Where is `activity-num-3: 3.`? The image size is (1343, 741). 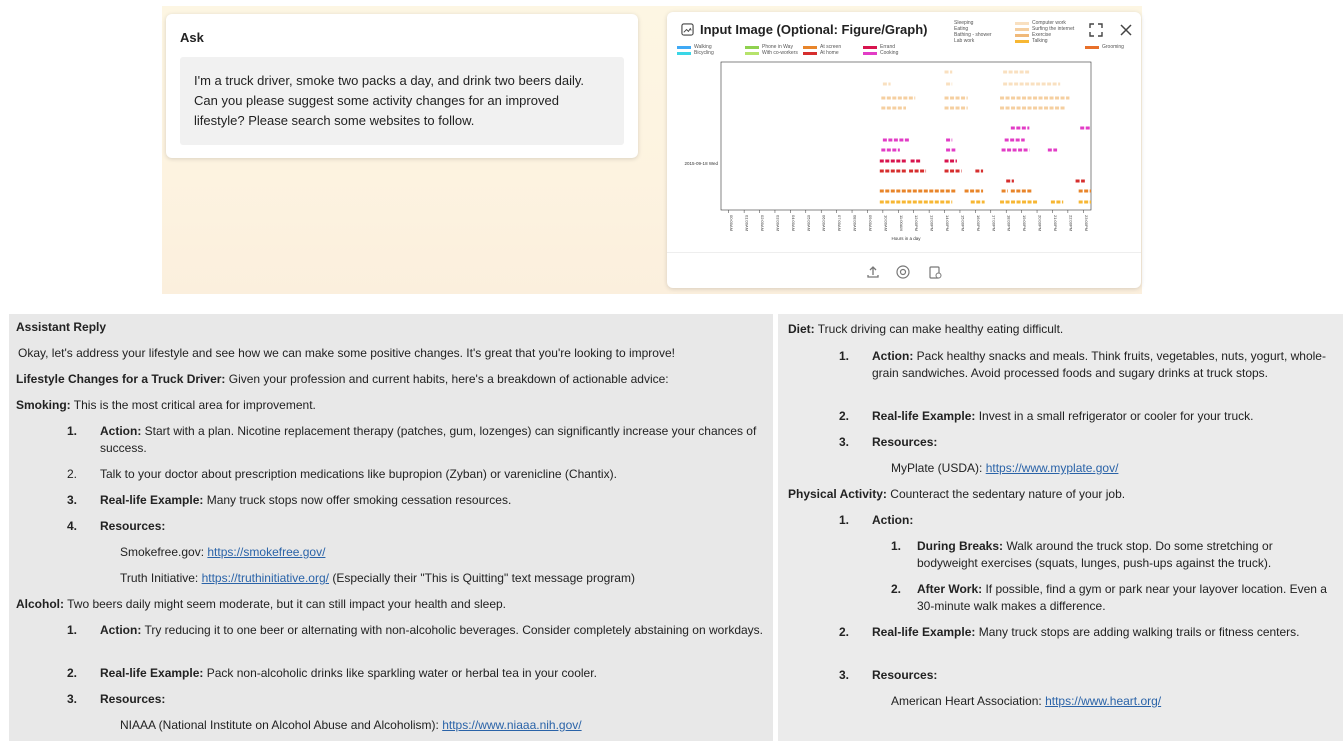
activity-num-3: 3. is located at coordinates (844, 675).